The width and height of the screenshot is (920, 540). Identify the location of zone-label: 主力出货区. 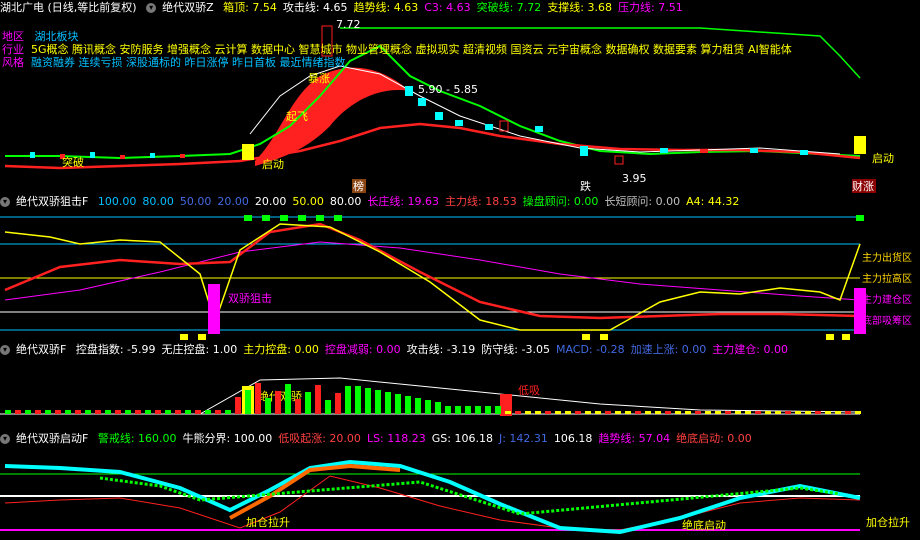
(887, 258).